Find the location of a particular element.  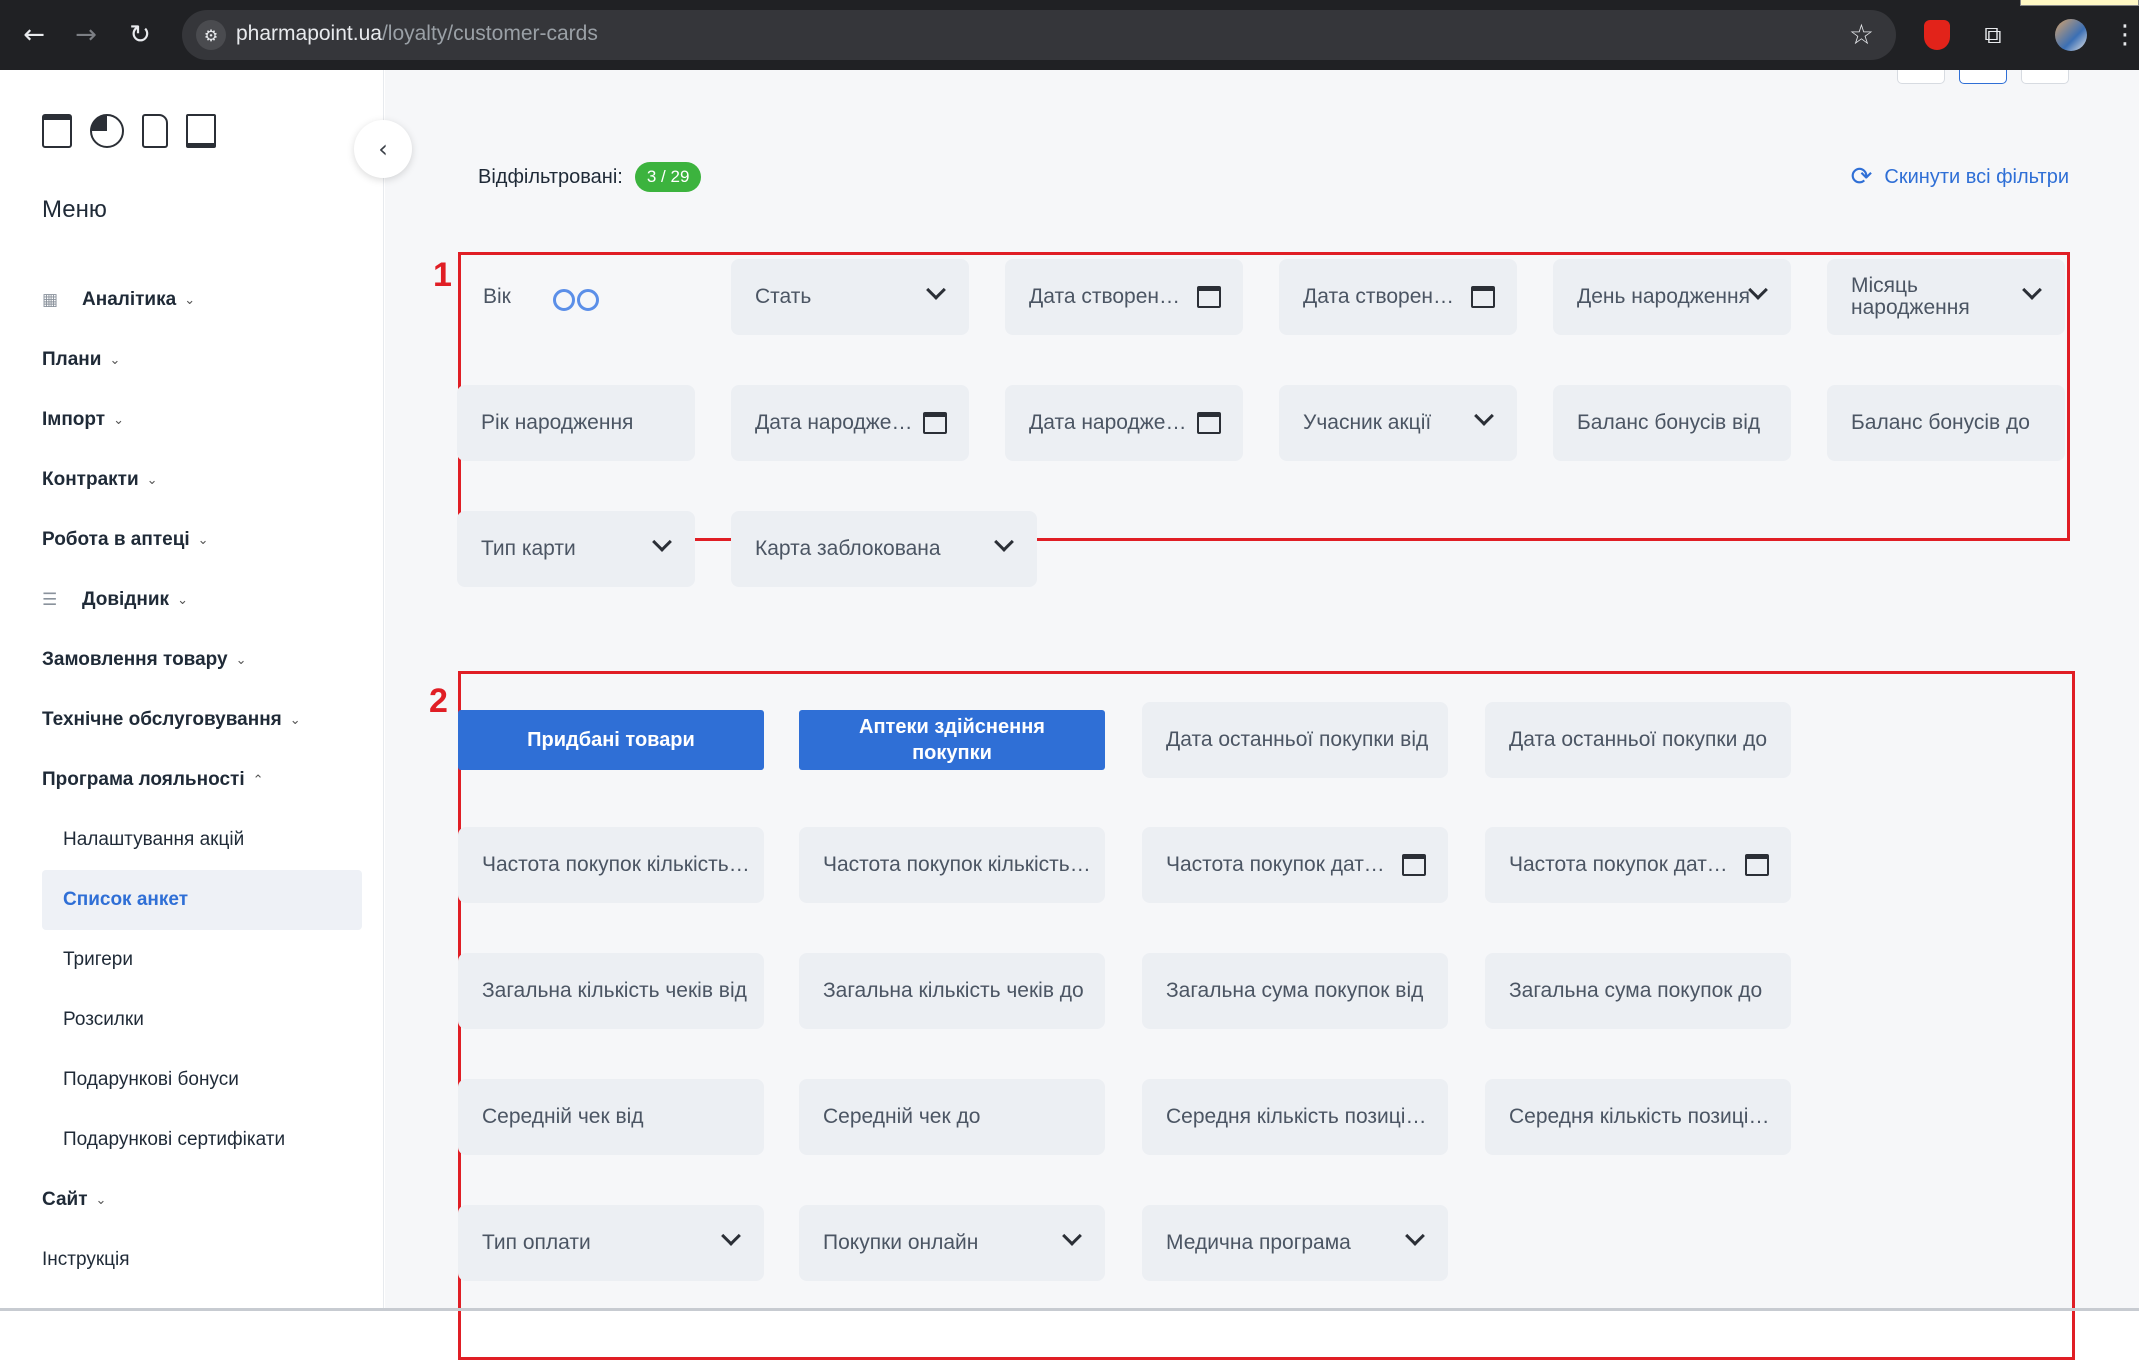

pie-chart-icon is located at coordinates (107, 131).